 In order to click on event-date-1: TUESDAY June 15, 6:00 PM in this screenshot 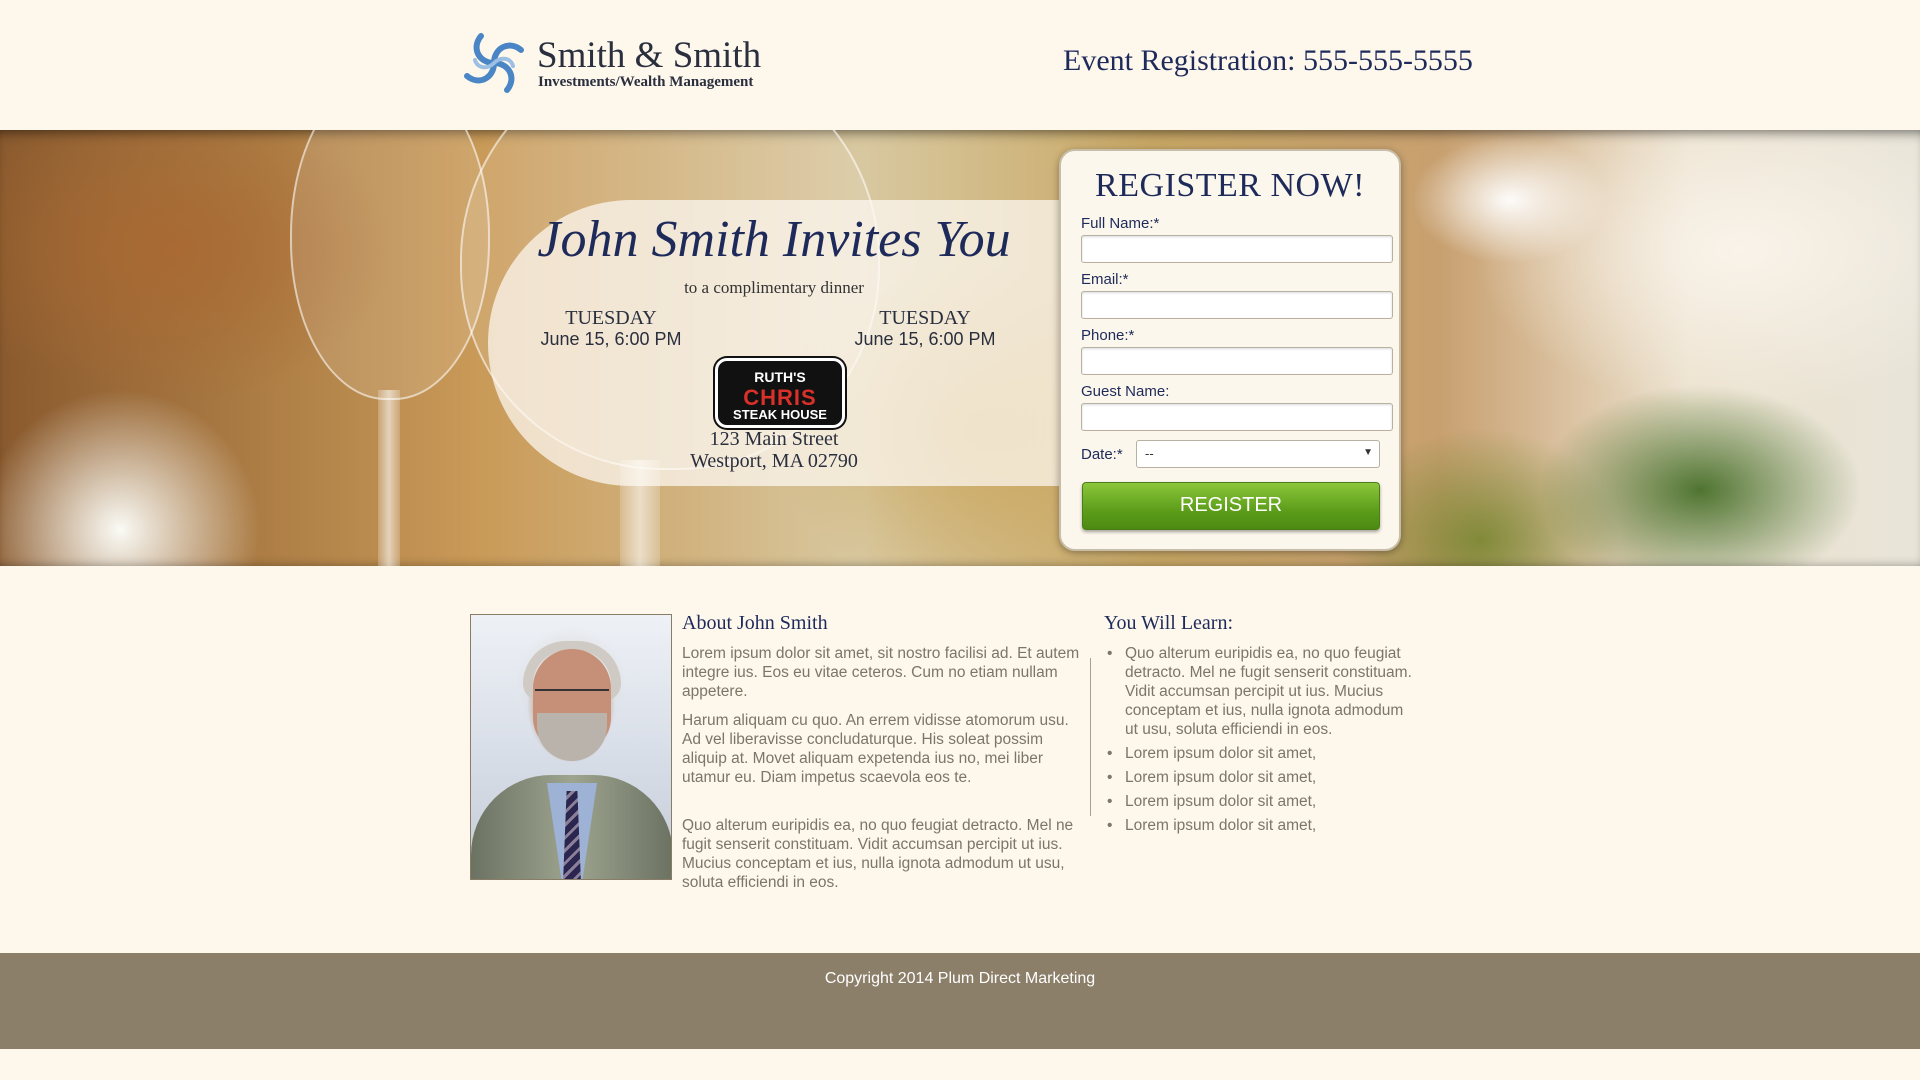, I will do `click(611, 329)`.